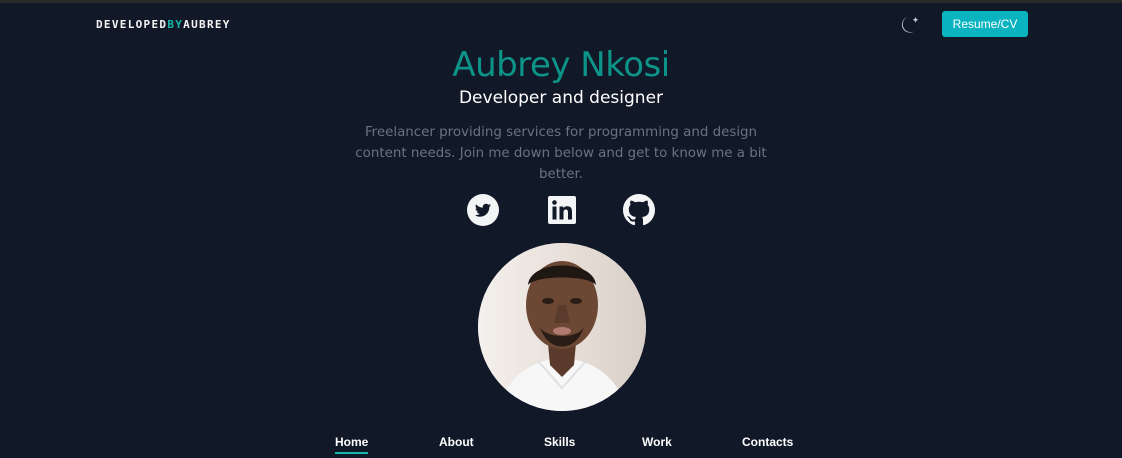 The image size is (1122, 458). I want to click on nav-contacts: Contacts, so click(767, 442).